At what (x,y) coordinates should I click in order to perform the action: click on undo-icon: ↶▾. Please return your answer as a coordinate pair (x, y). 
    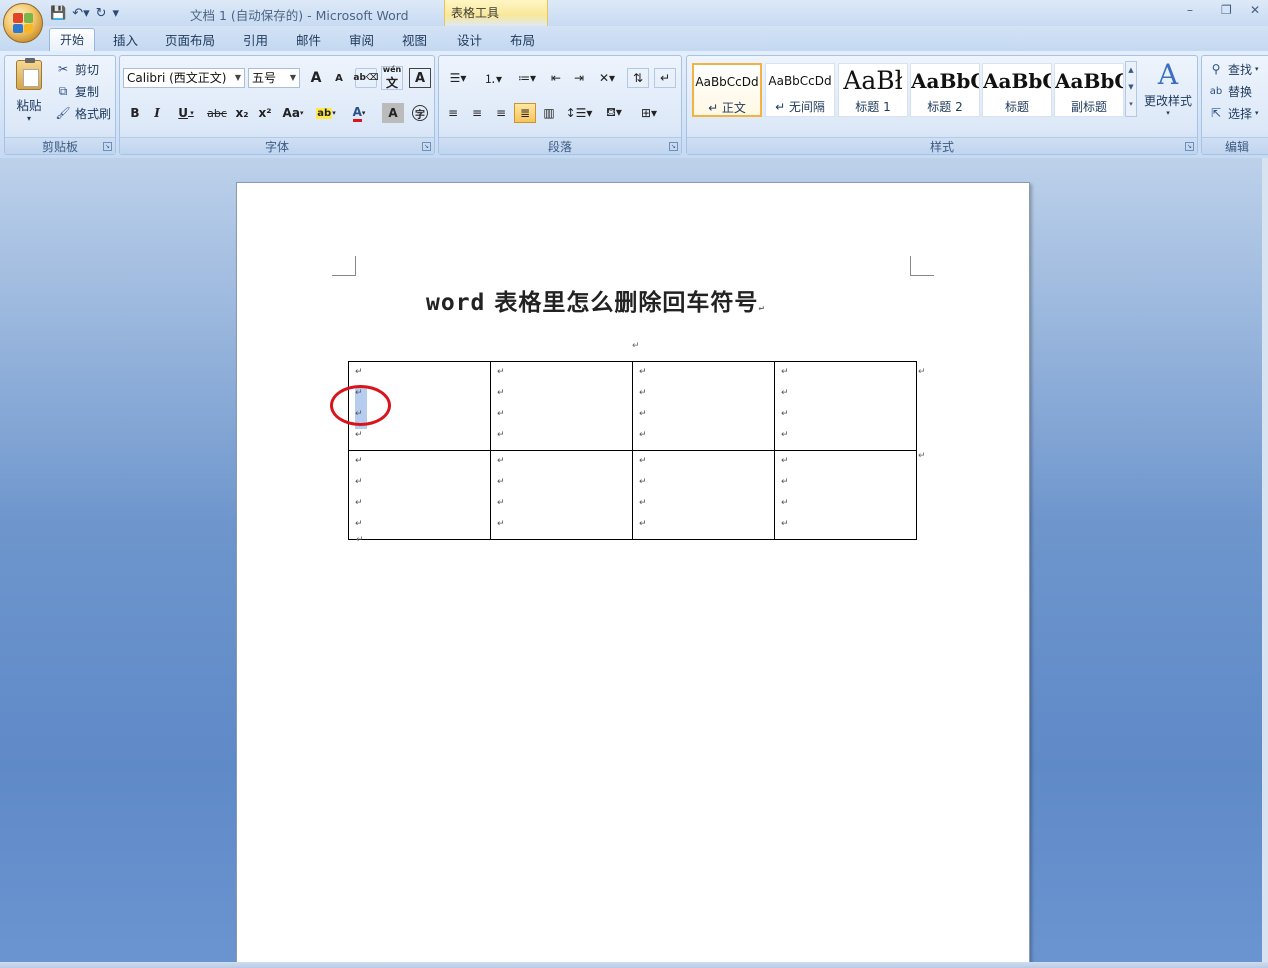
    Looking at the image, I should click on (80, 13).